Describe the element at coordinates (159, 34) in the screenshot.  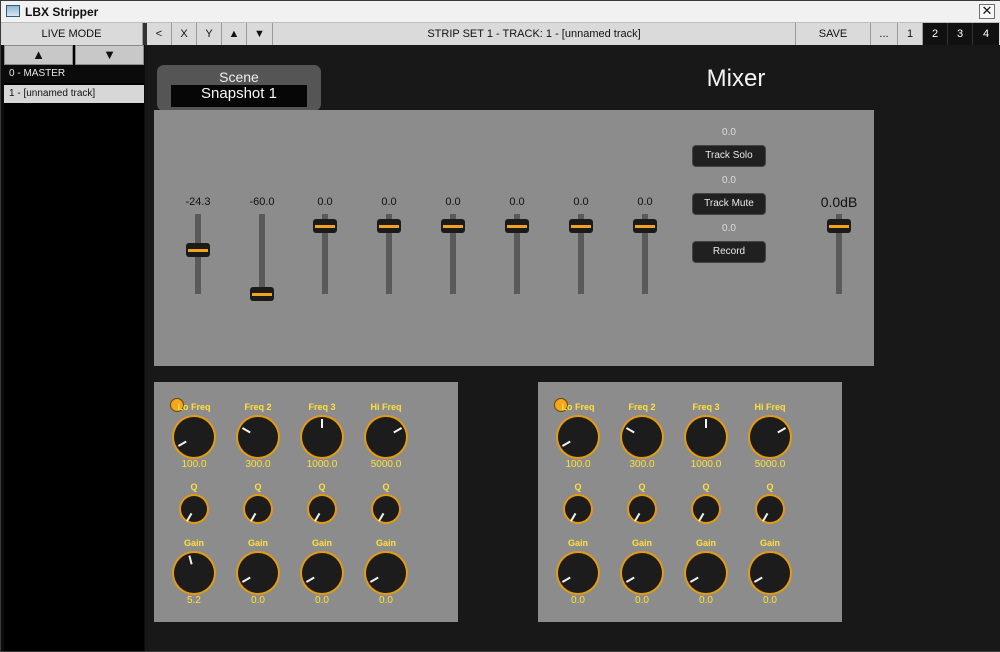
I see `prev-button: <` at that location.